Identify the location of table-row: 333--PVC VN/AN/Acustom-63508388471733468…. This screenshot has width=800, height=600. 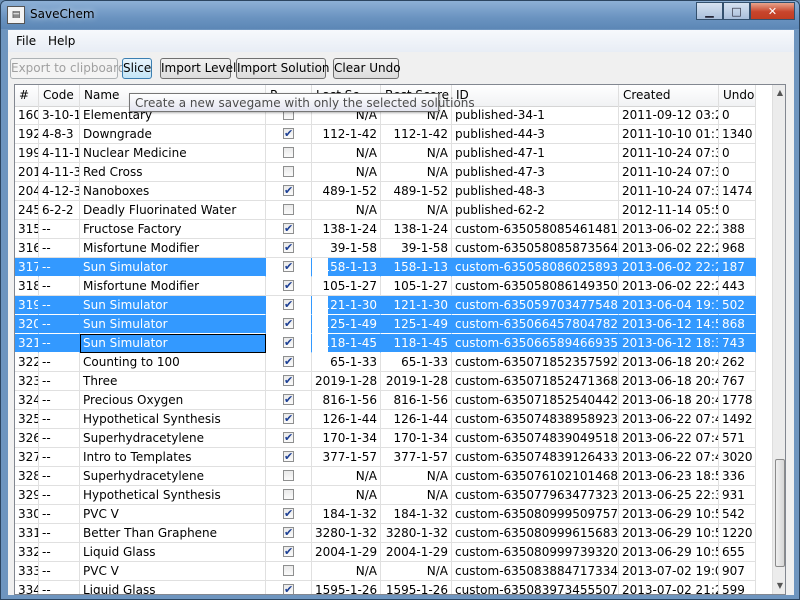
(385, 571).